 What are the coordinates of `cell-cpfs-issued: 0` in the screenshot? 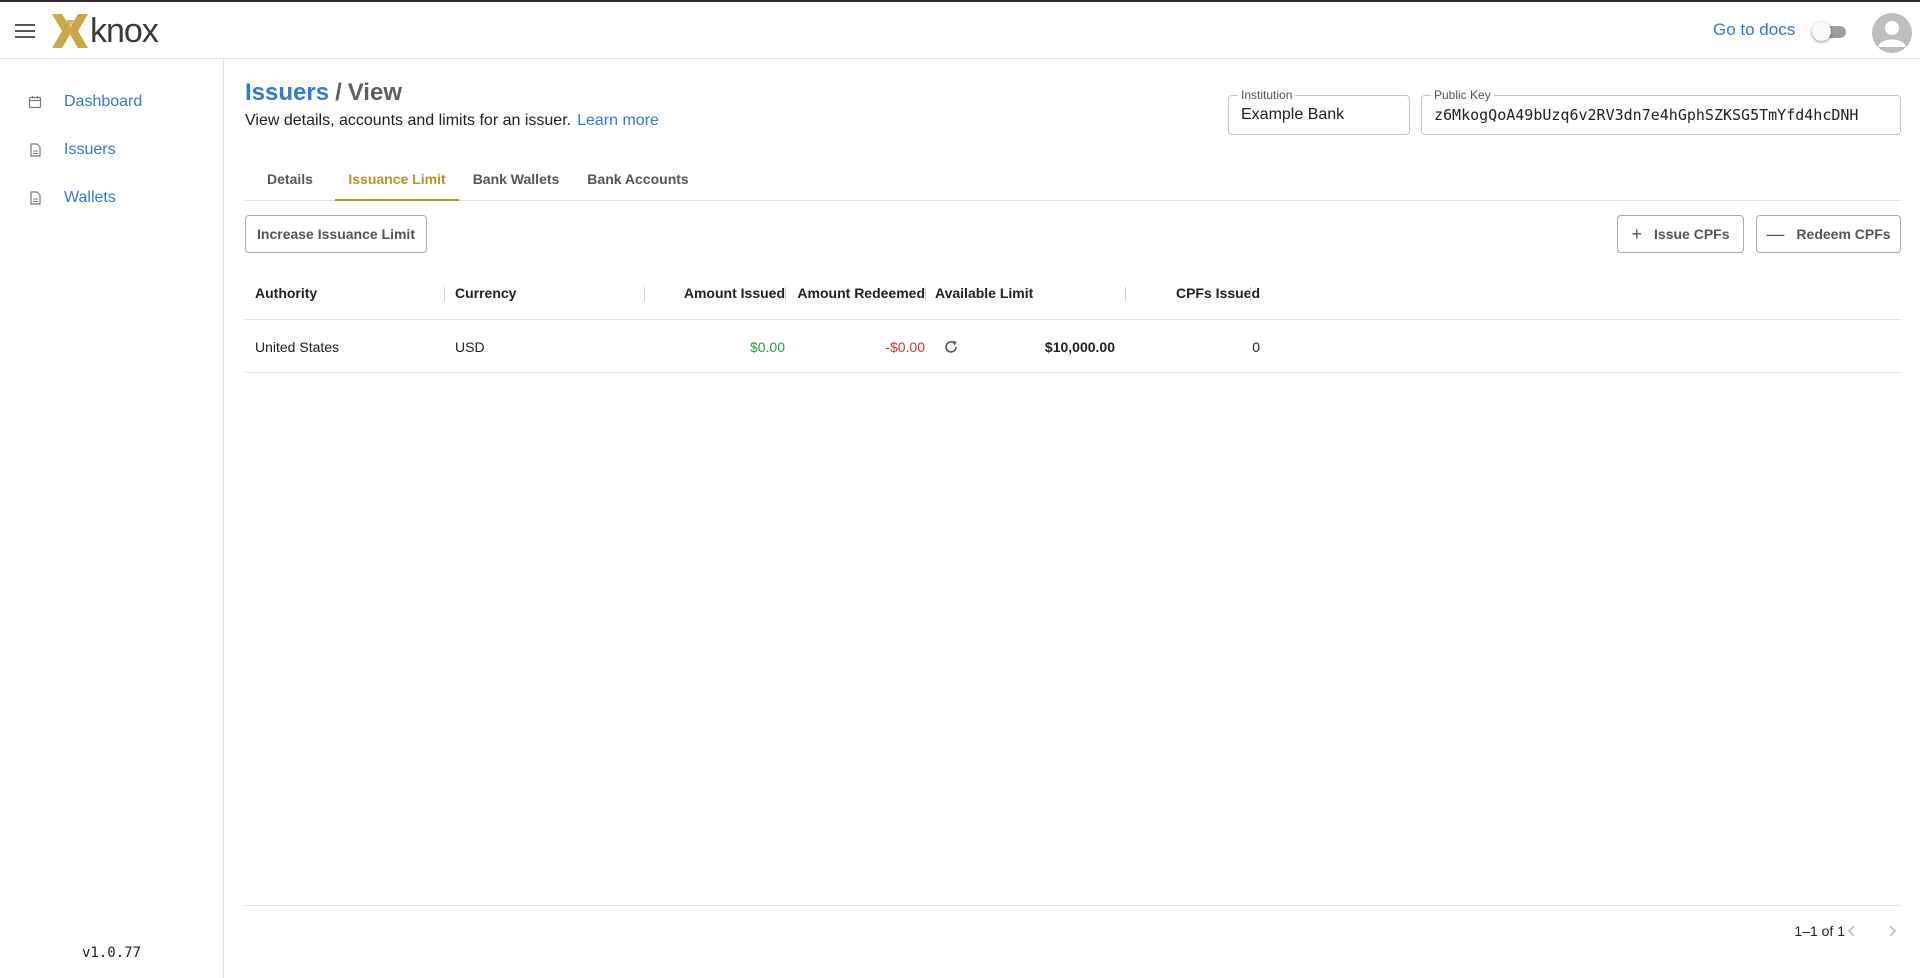 It's located at (1256, 347).